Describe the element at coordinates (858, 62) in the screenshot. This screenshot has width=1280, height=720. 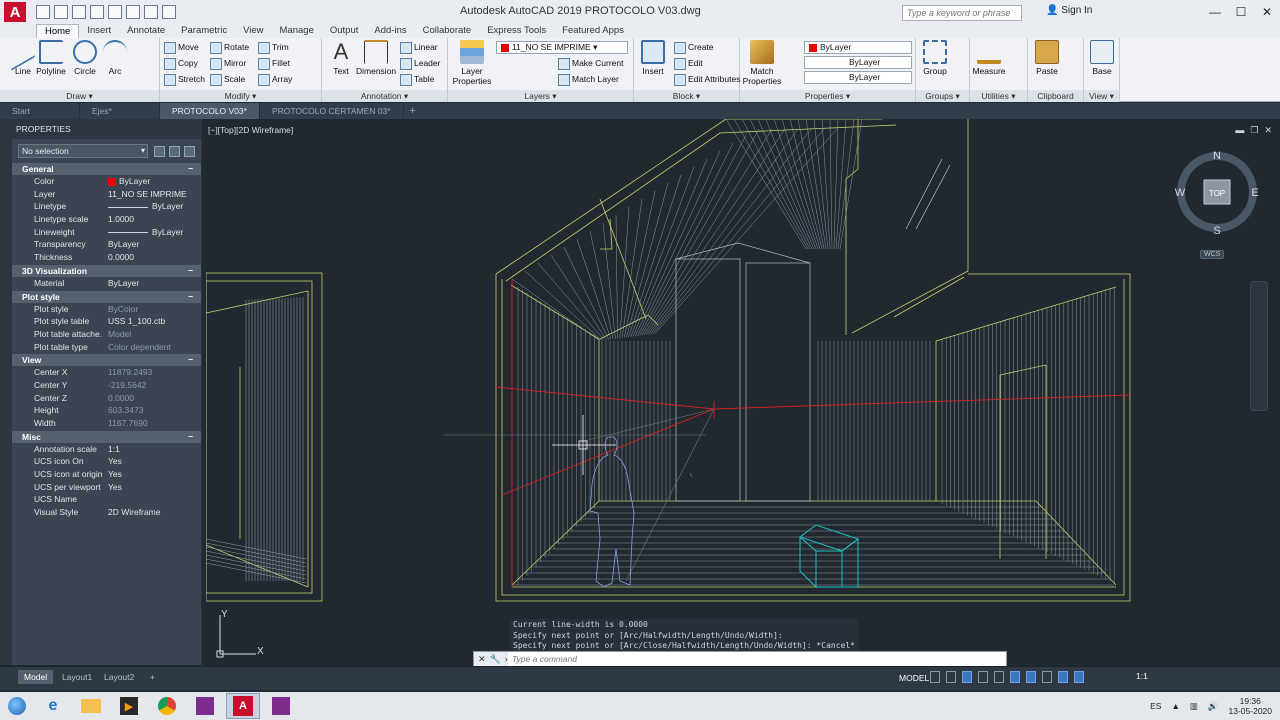
I see `linetype-dropdown: ByLayer` at that location.